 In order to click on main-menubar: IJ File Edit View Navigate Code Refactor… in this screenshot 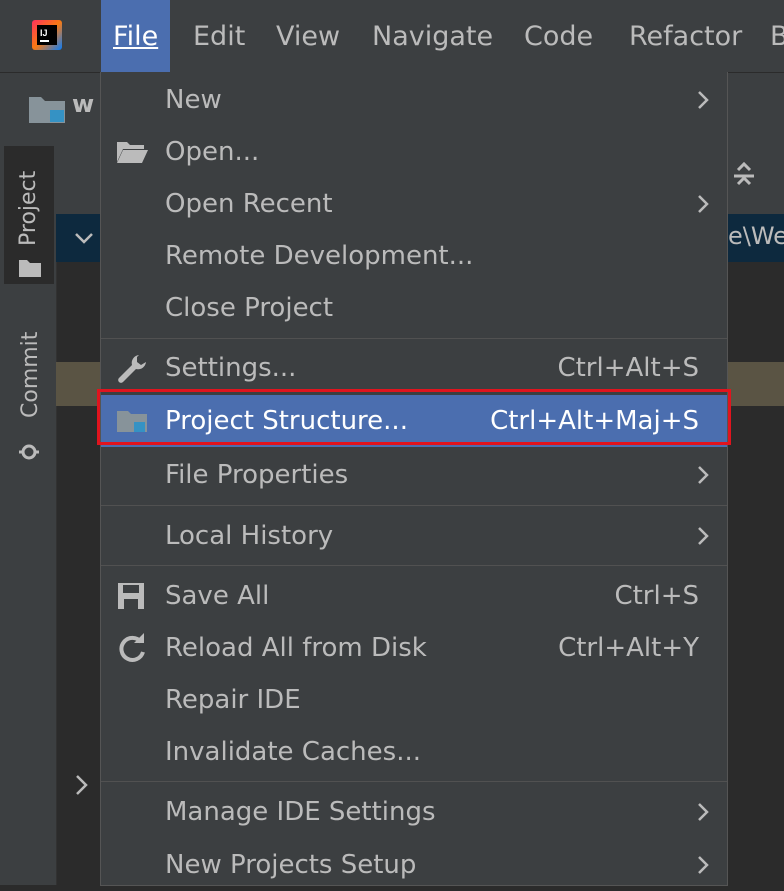, I will do `click(392, 36)`.